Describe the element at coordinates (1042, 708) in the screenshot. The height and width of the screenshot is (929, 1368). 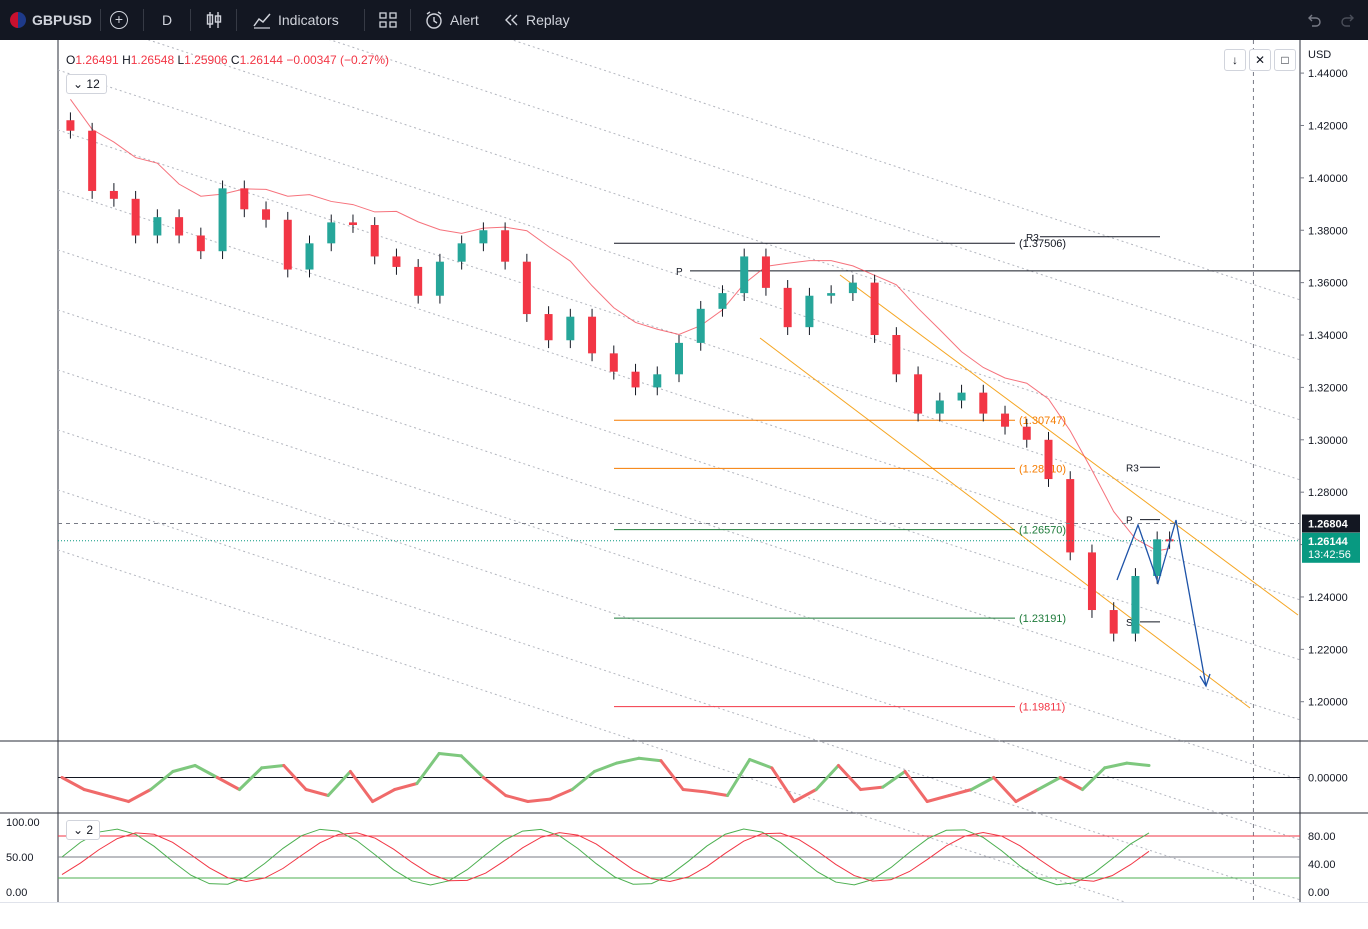
I see `level-label: (1.19811)` at that location.